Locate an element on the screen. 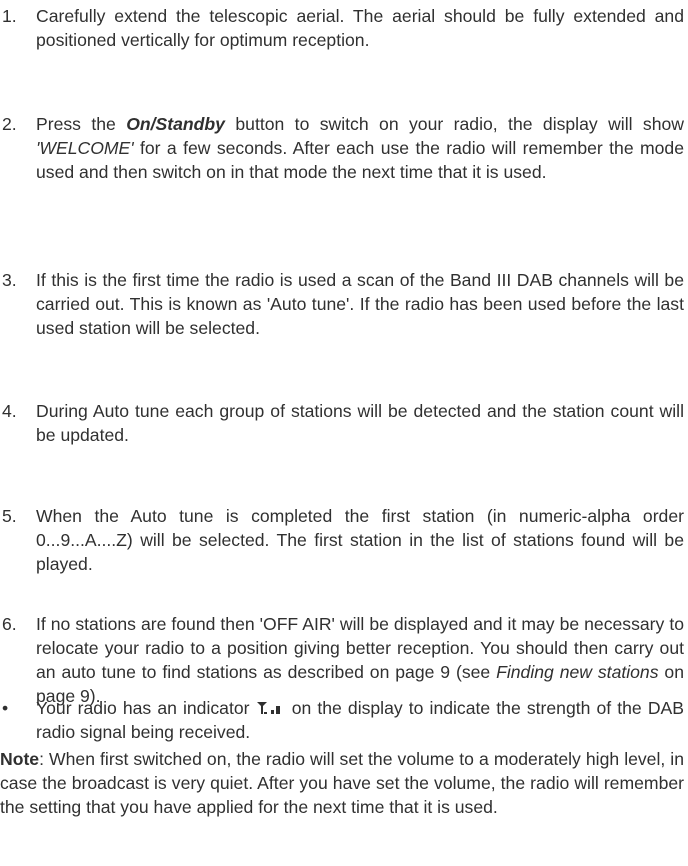  button-name: On/Standby is located at coordinates (175, 124).